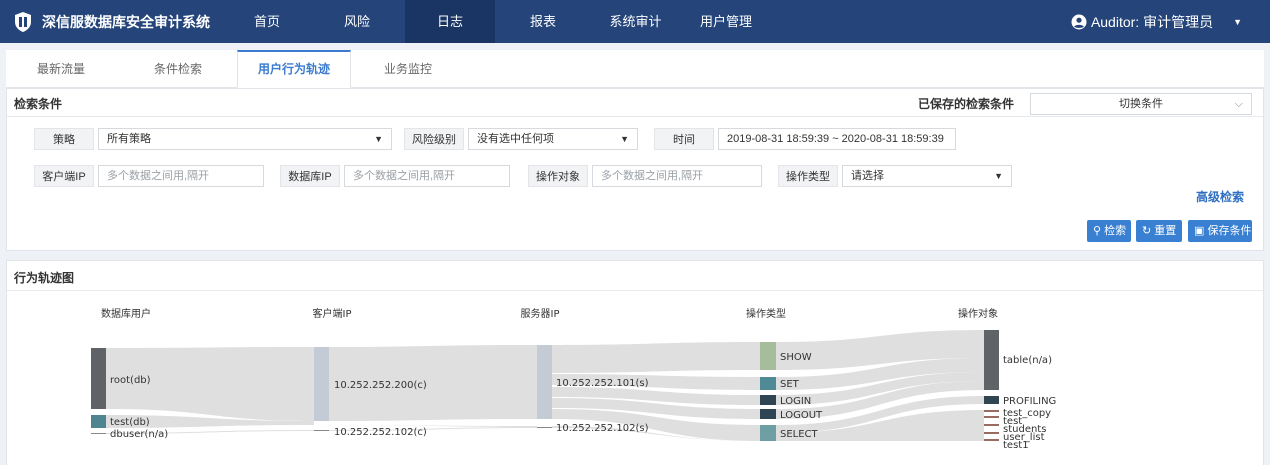  Describe the element at coordinates (991, 411) in the screenshot. I see `node-test-copy` at that location.